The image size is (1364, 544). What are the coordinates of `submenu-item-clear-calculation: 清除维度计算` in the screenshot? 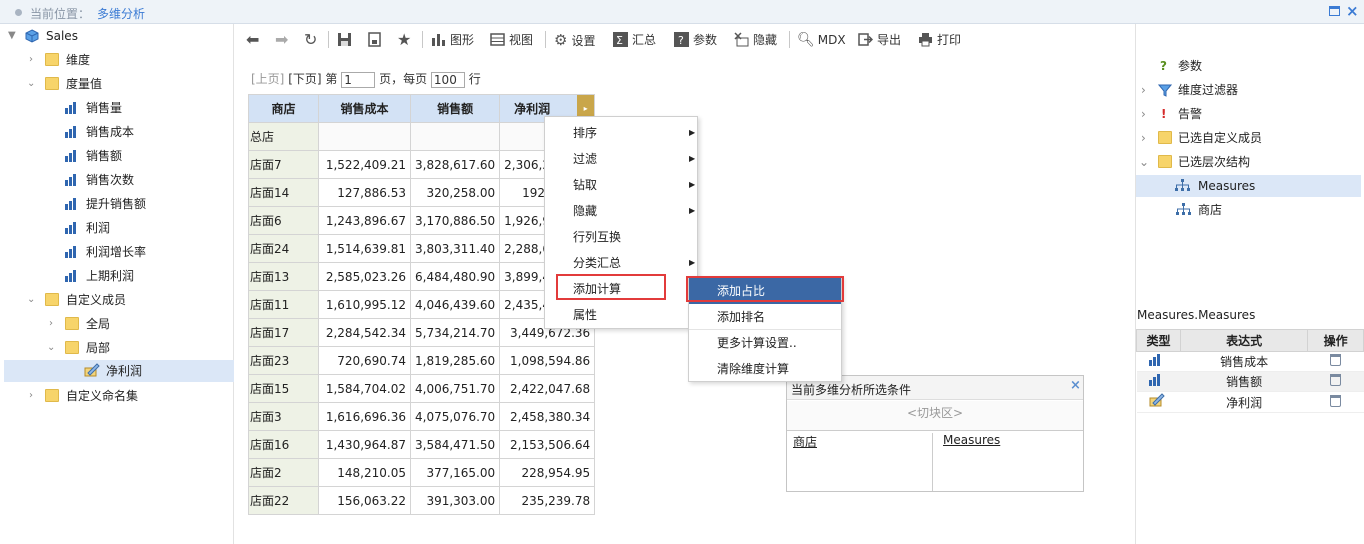 It's located at (765, 369).